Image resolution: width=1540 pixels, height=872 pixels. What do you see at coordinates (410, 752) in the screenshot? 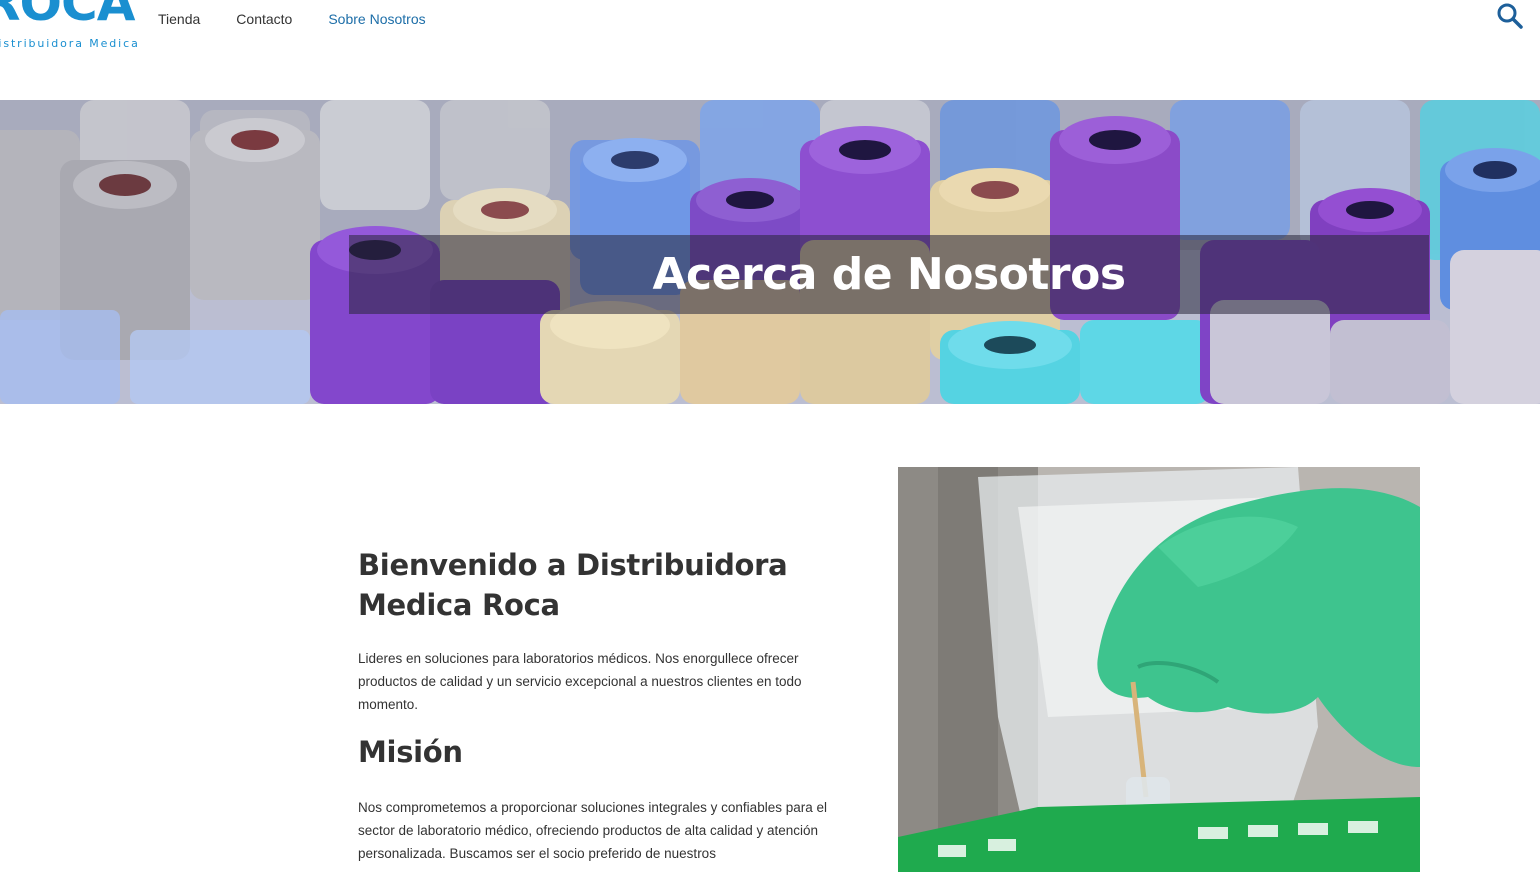
I see `mision-heading: Misión` at bounding box center [410, 752].